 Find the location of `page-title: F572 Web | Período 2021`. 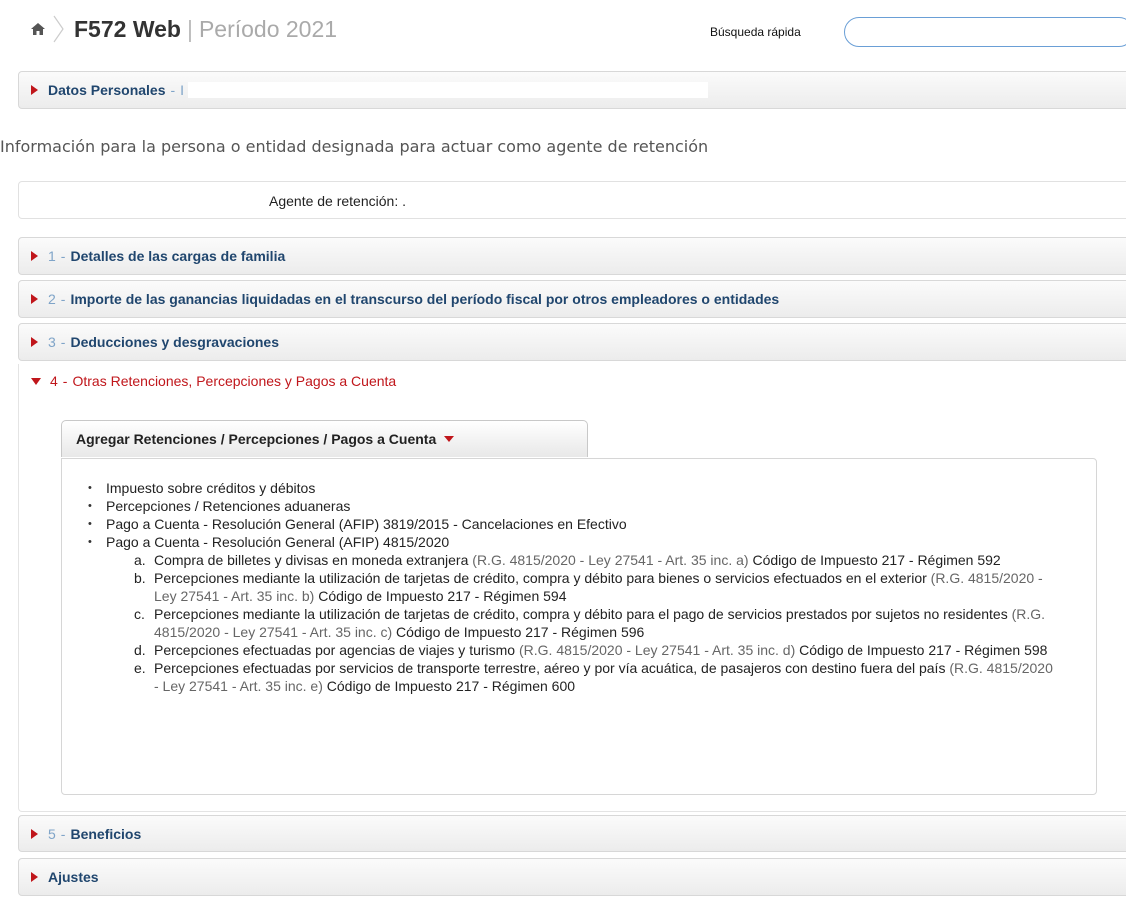

page-title: F572 Web | Período 2021 is located at coordinates (205, 29).